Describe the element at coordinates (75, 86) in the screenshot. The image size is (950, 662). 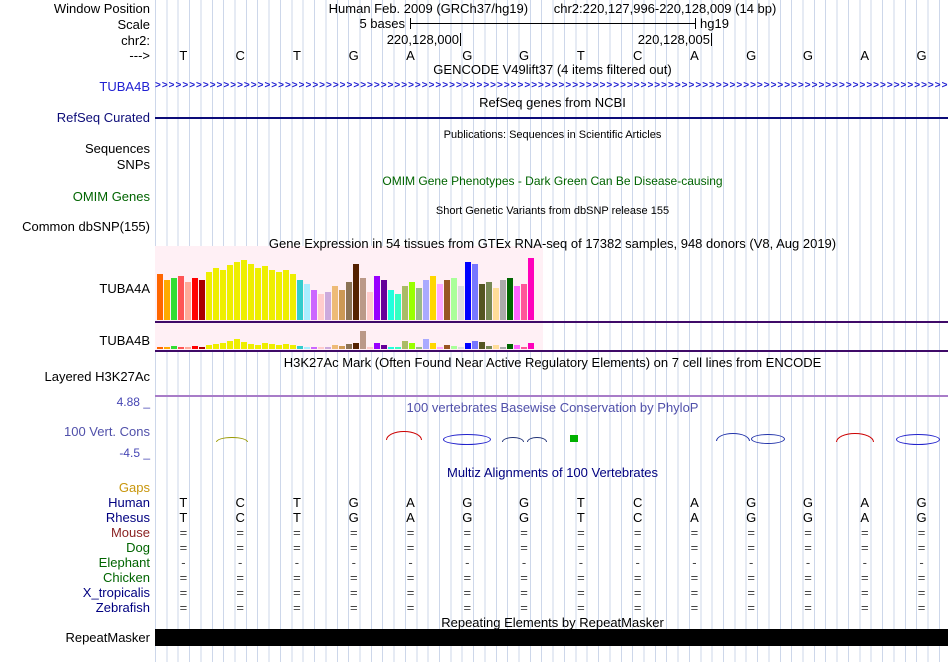
I see `gencode-item-label: TUBA4B` at that location.